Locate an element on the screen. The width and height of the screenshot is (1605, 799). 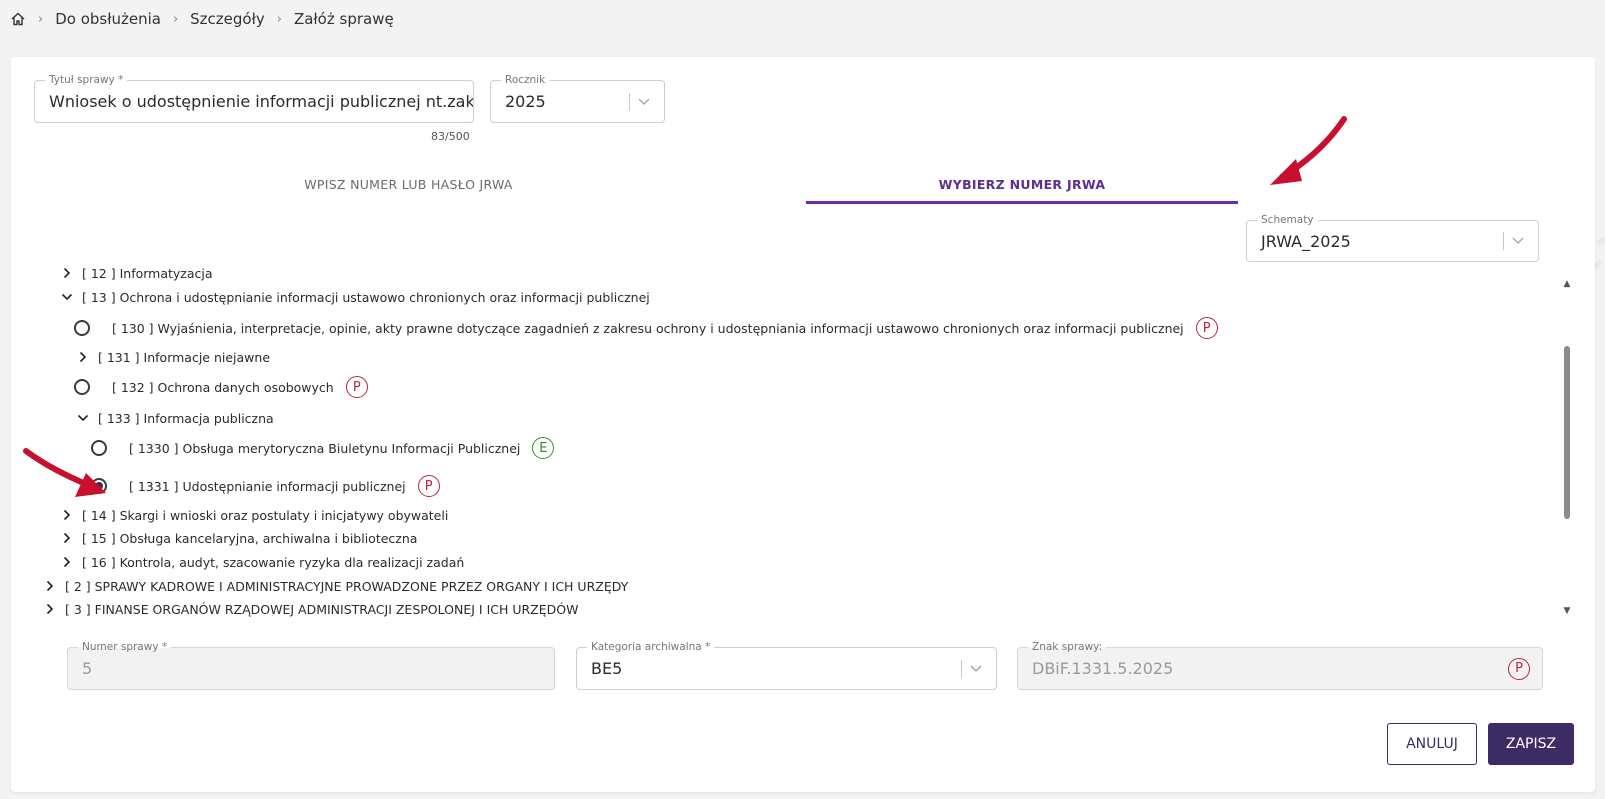
tree-node-133: [ 133 ] Informacja publiczna is located at coordinates (175, 418).